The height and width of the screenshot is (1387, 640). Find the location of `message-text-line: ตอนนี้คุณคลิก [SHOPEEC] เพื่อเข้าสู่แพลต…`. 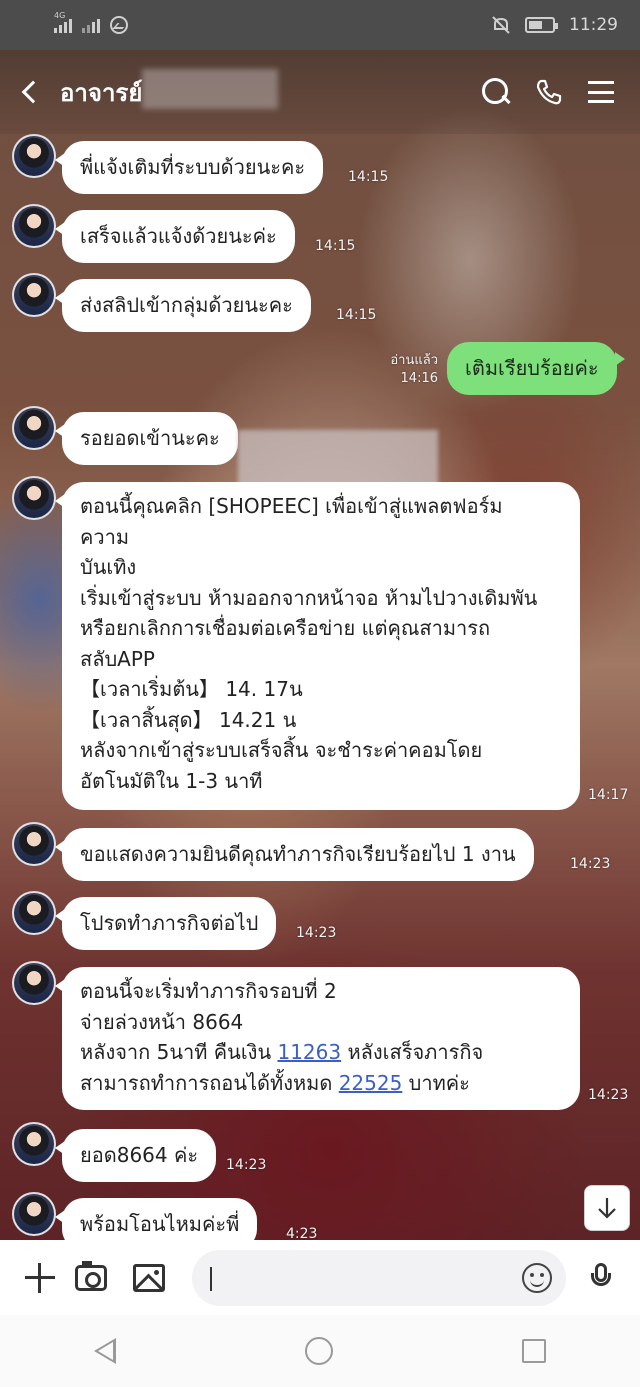

message-text-line: ตอนนี้คุณคลิก [SHOPEEC] เพื่อเข้าสู่แพลต… is located at coordinates (291, 506).